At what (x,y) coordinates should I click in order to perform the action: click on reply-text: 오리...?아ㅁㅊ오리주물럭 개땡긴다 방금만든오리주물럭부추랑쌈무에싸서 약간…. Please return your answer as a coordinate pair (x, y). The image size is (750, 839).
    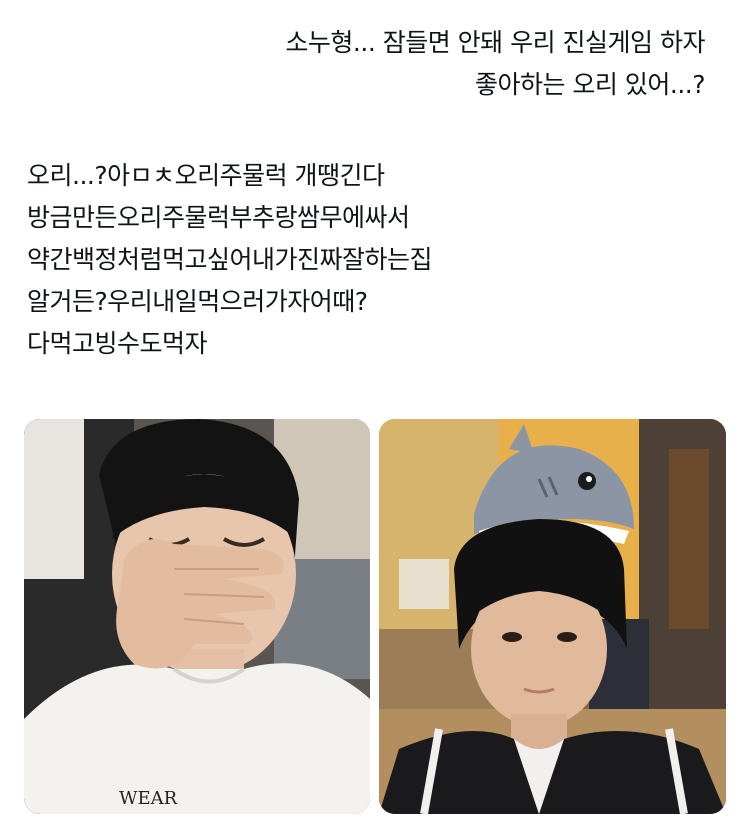
    Looking at the image, I should click on (230, 260).